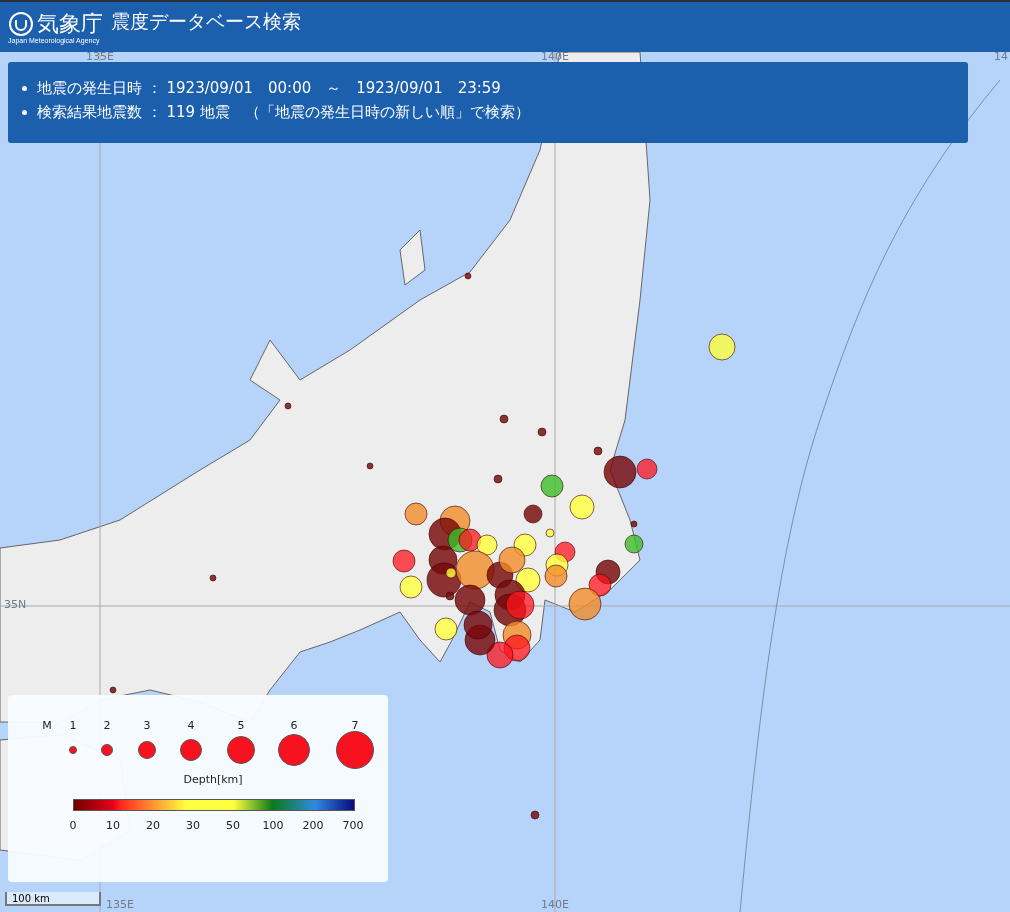  What do you see at coordinates (269, 88) in the screenshot?
I see `summary-text: 地震の発生日時 ： 1923/09/01 00:00 ～ 1923/09/01 23:59` at bounding box center [269, 88].